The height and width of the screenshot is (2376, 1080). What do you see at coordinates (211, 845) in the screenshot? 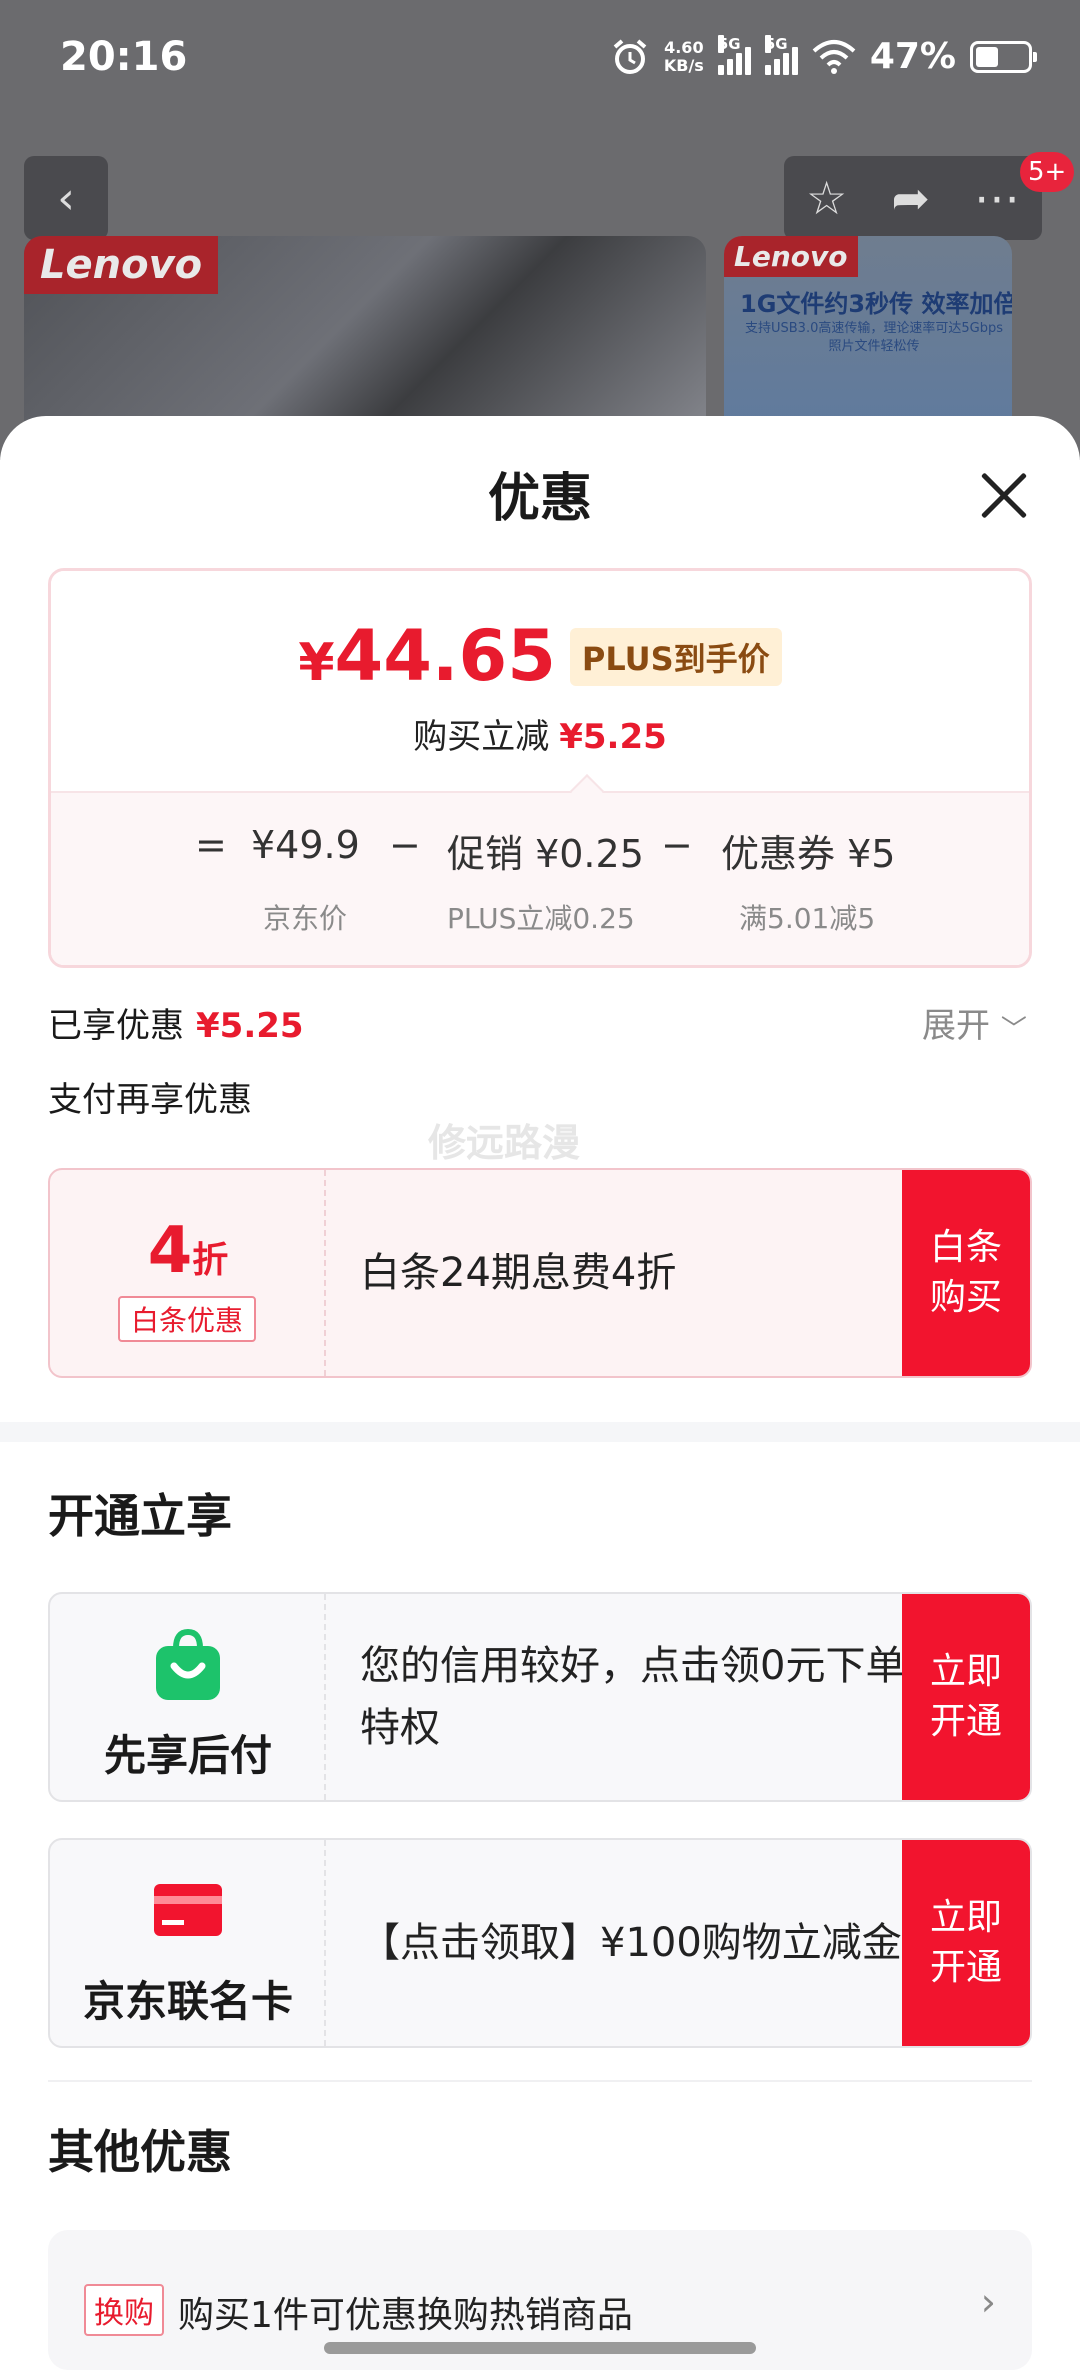
I see `formula-equals: =` at bounding box center [211, 845].